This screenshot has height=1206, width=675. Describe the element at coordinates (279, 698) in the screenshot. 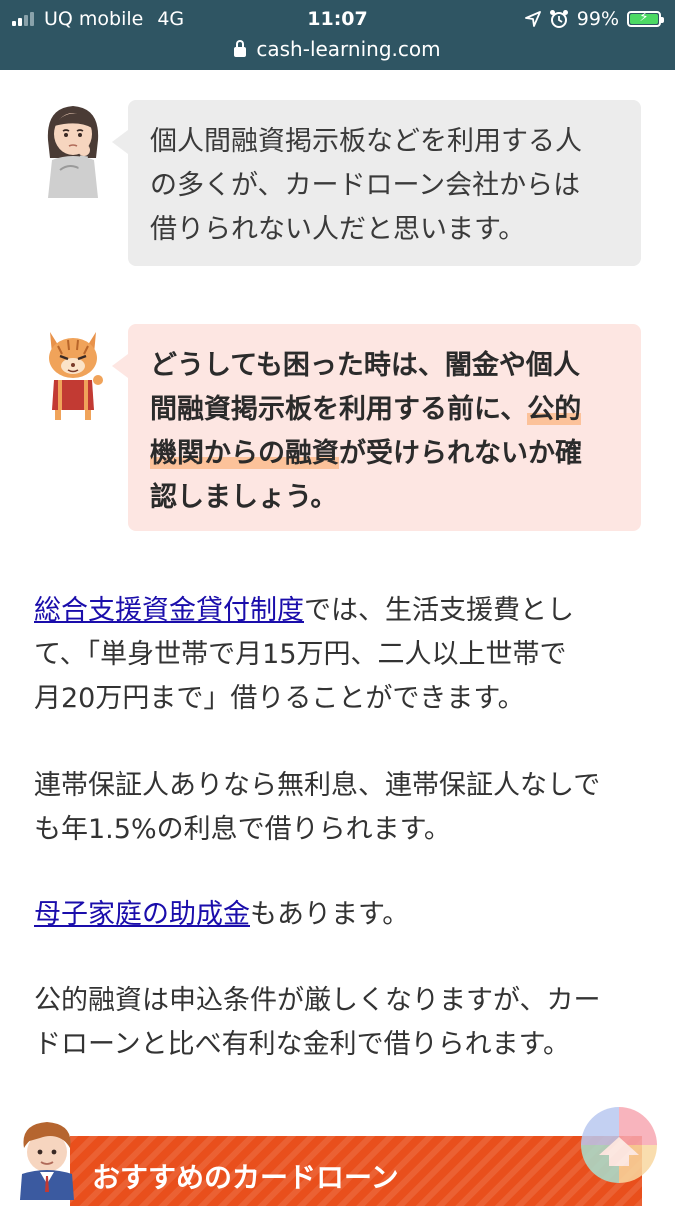

I see `paragraph-line: 月20万円まで」借りることができます。` at that location.